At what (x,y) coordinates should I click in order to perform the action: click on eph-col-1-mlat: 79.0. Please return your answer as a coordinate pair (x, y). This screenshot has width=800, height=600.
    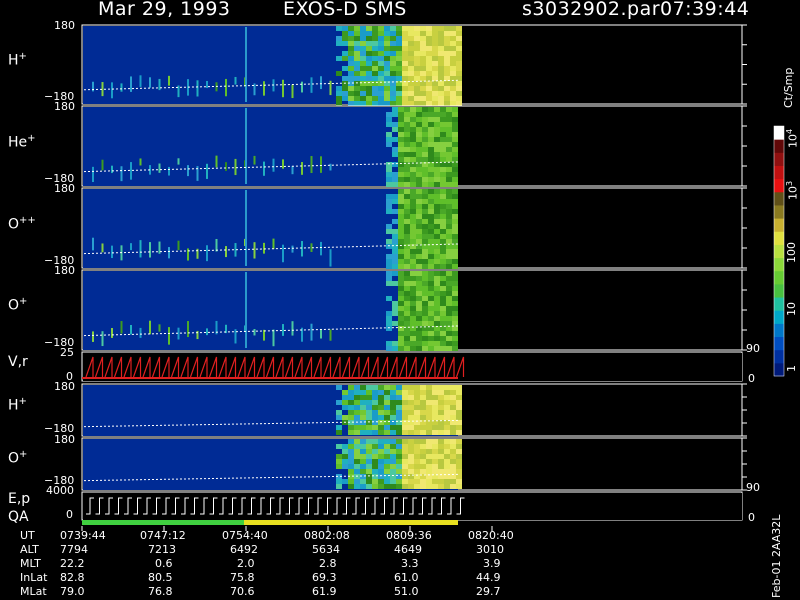
    Looking at the image, I should click on (72, 591).